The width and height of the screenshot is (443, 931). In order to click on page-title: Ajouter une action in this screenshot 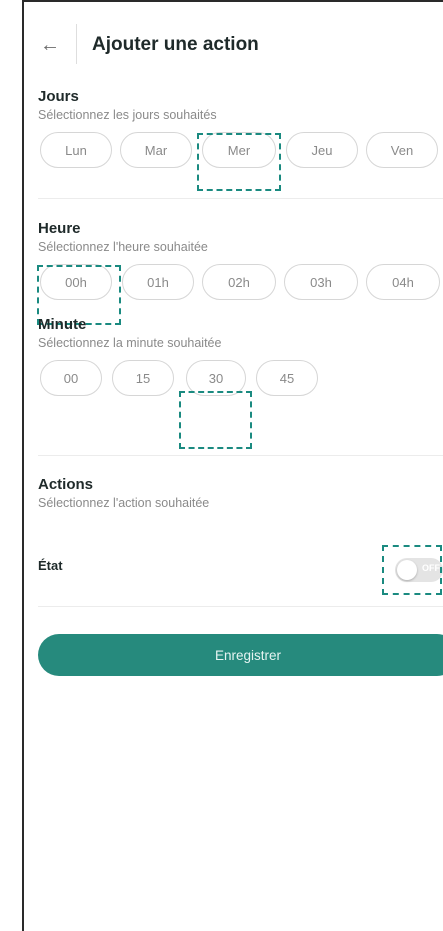, I will do `click(175, 44)`.